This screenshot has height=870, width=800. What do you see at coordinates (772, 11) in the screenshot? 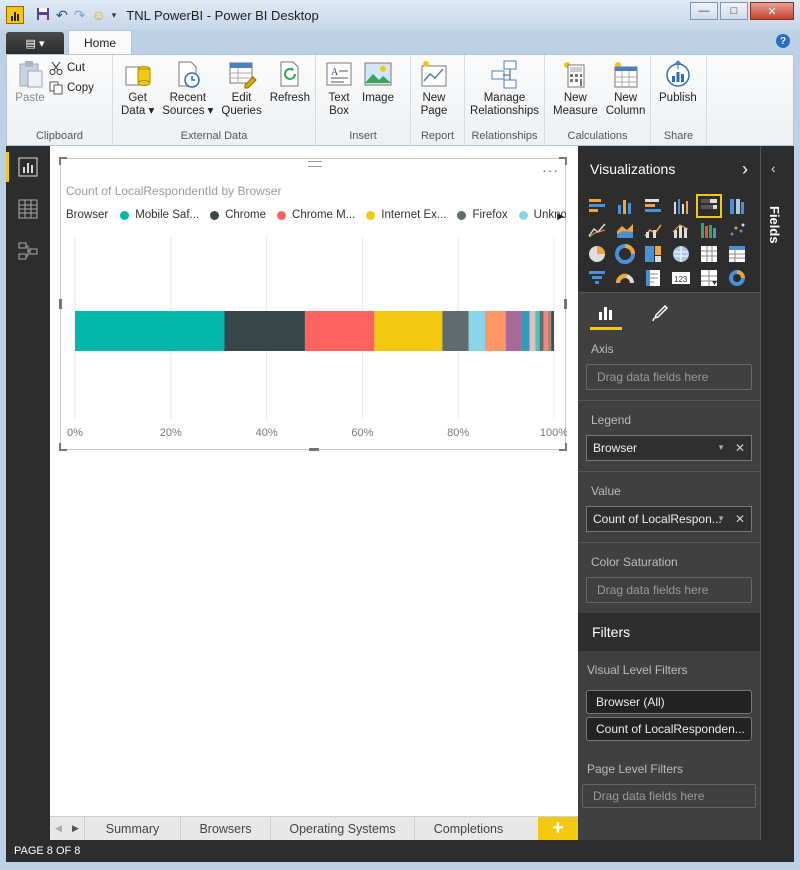
I see `close-button: ✕` at bounding box center [772, 11].